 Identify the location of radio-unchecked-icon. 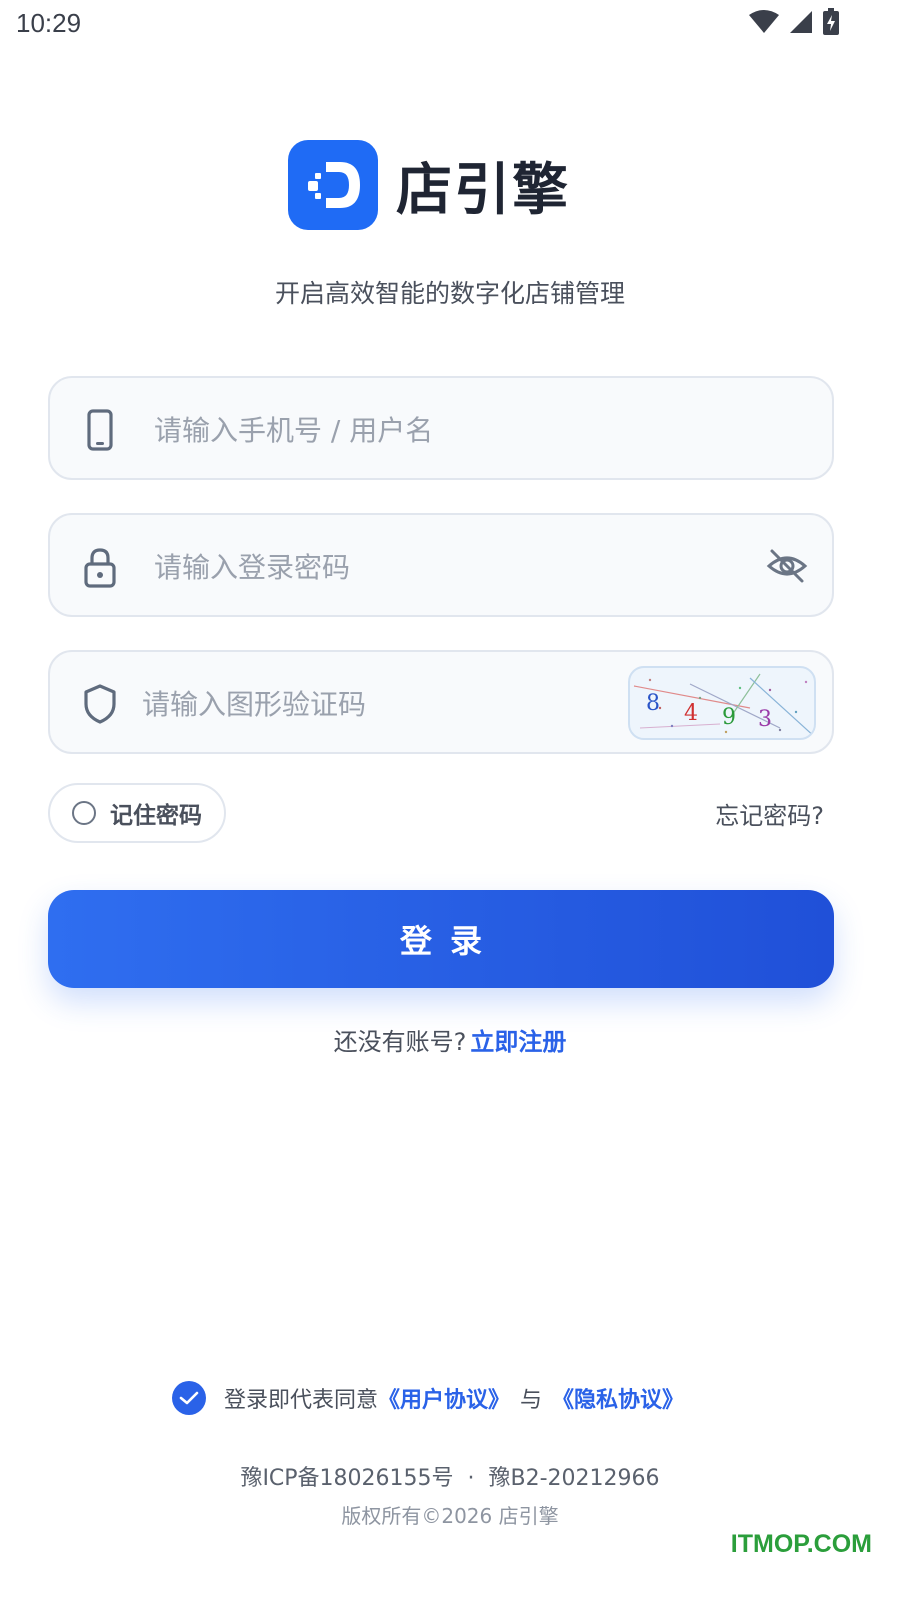
(84, 813).